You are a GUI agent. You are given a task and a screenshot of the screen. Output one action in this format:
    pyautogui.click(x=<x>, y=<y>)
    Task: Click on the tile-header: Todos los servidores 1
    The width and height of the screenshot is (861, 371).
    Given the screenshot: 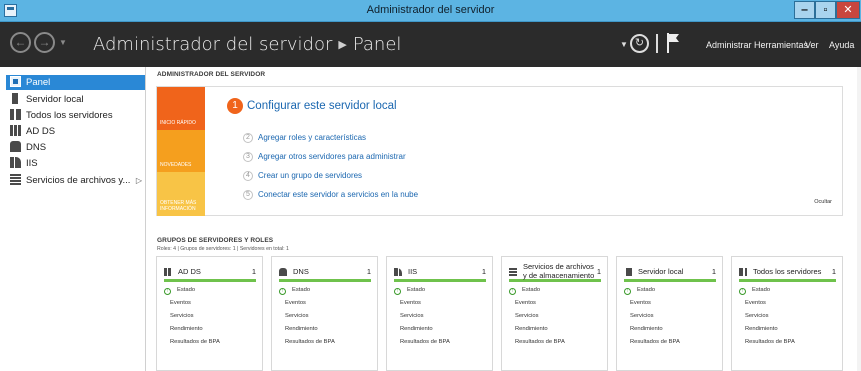 What is the action you would take?
    pyautogui.click(x=787, y=272)
    